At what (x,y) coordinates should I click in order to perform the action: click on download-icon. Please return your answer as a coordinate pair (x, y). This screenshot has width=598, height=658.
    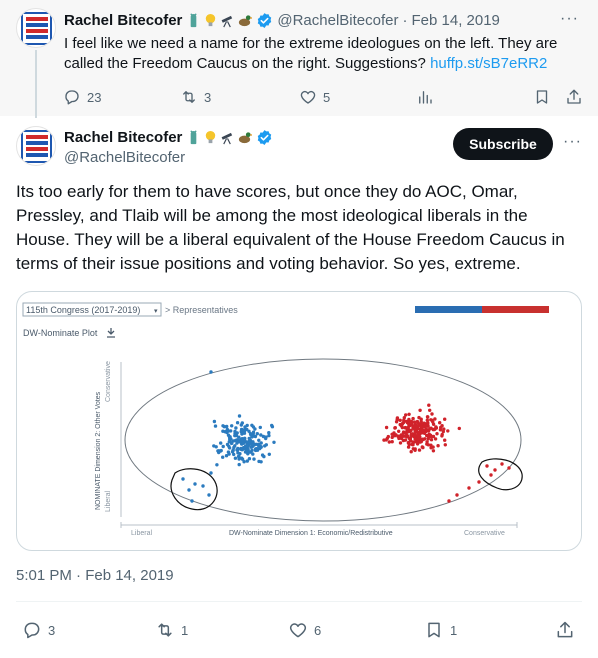
    Looking at the image, I should click on (111, 333).